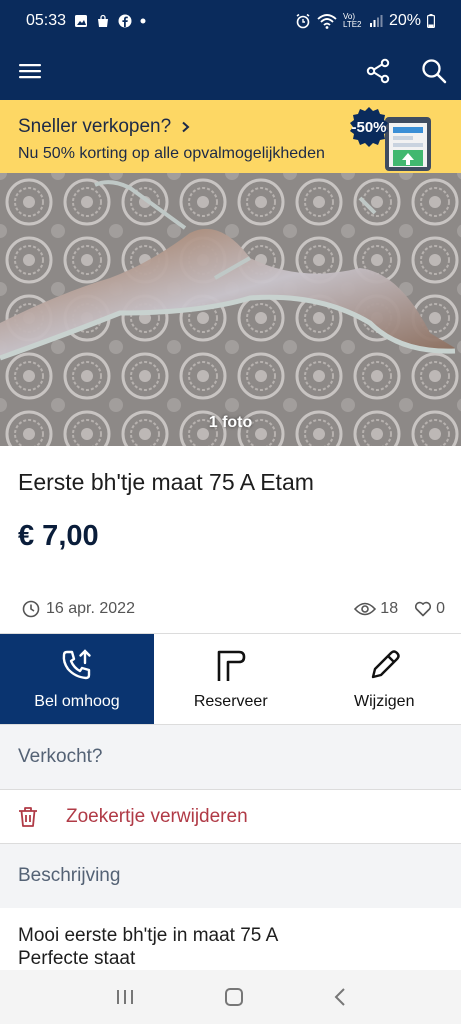  What do you see at coordinates (81, 21) in the screenshot?
I see `gallery-icon` at bounding box center [81, 21].